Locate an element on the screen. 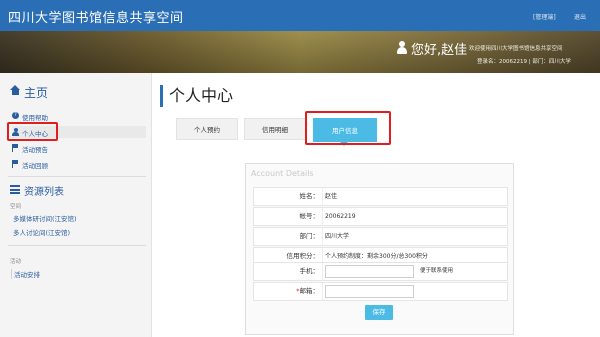 This screenshot has width=600, height=337. sidebar-item-help: ? 使用帮助 is located at coordinates (79, 116).